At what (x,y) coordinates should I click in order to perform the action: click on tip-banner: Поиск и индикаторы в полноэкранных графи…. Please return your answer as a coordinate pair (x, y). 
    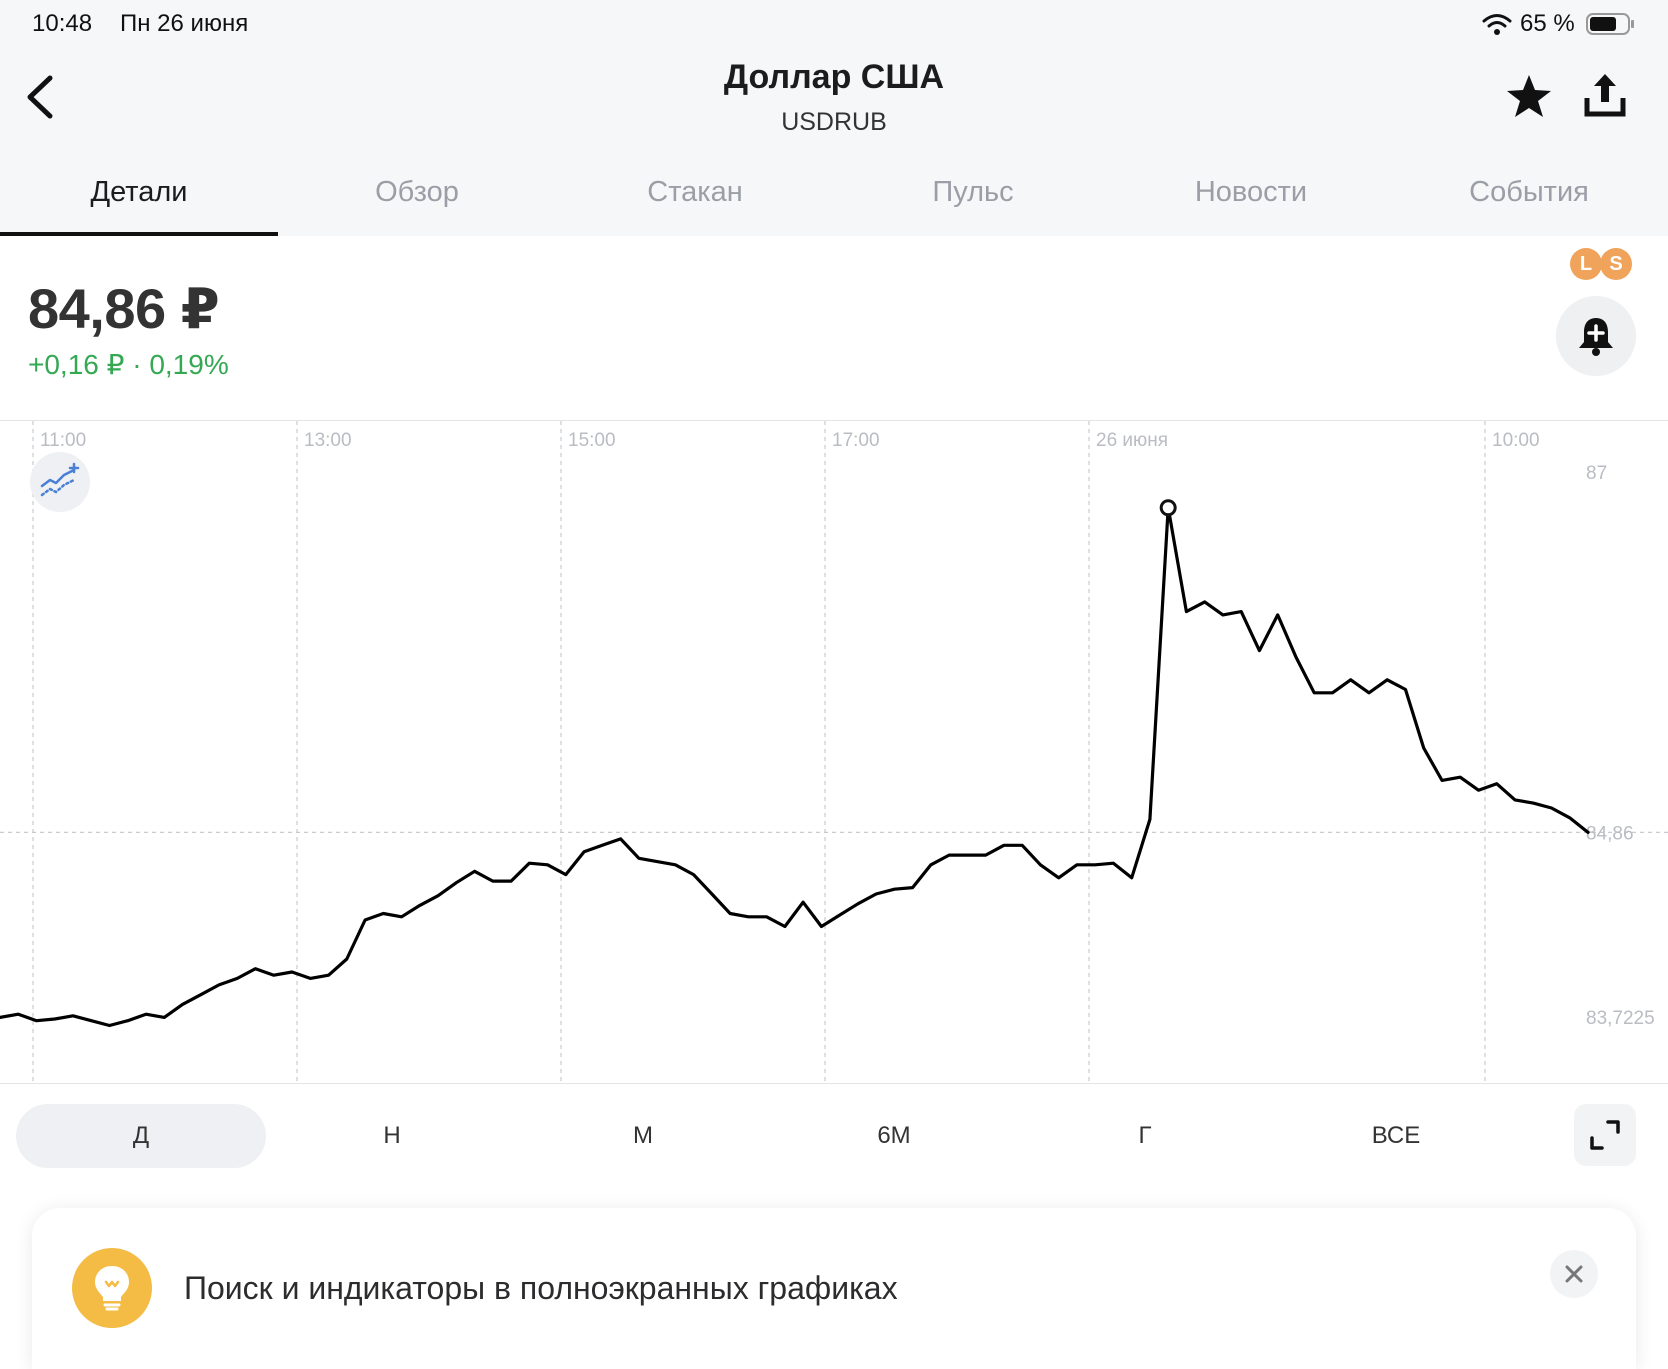
    Looking at the image, I should click on (834, 1288).